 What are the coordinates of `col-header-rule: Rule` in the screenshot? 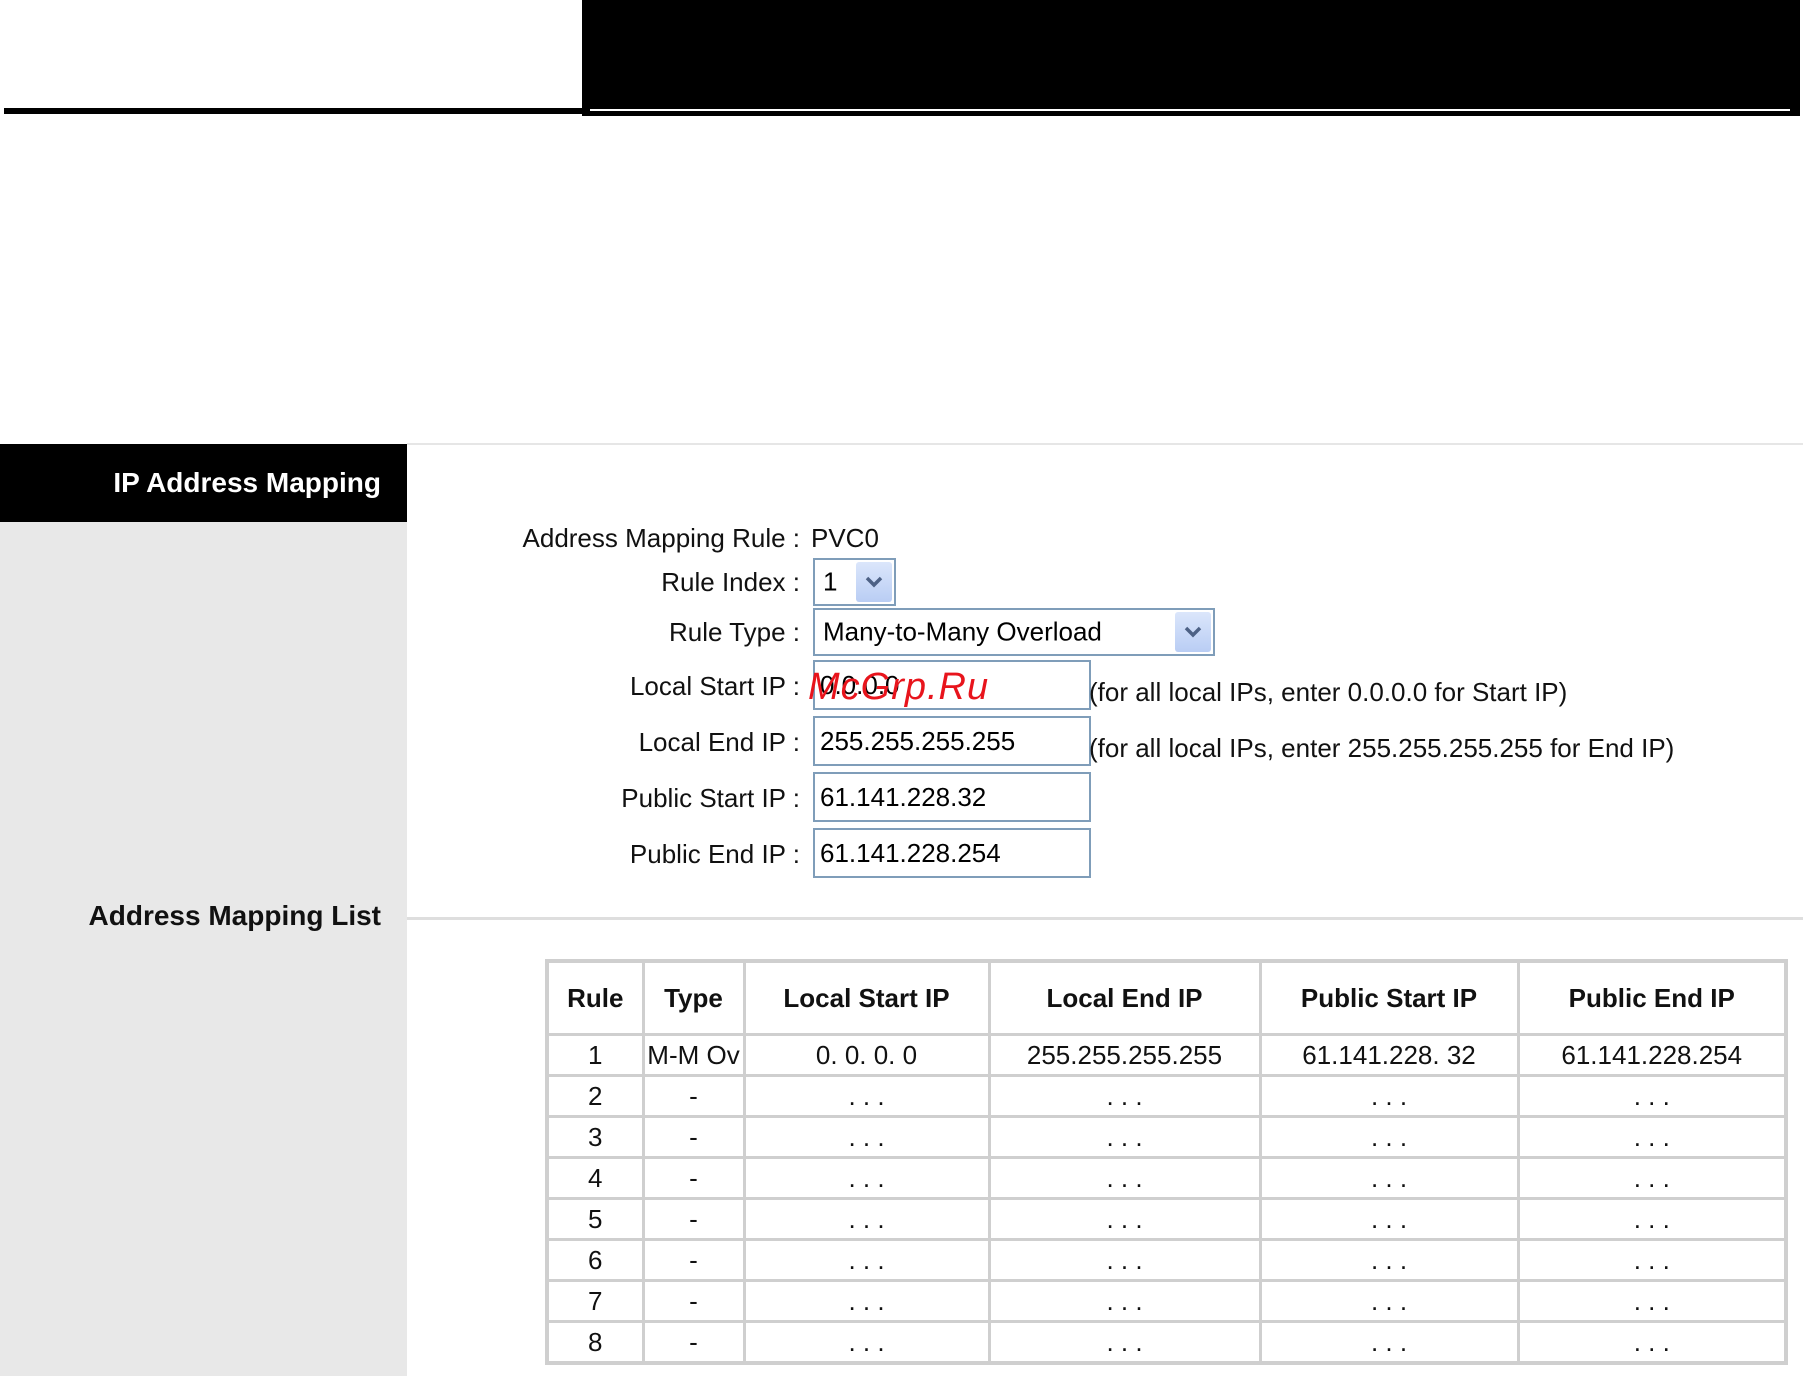 It's located at (595, 997).